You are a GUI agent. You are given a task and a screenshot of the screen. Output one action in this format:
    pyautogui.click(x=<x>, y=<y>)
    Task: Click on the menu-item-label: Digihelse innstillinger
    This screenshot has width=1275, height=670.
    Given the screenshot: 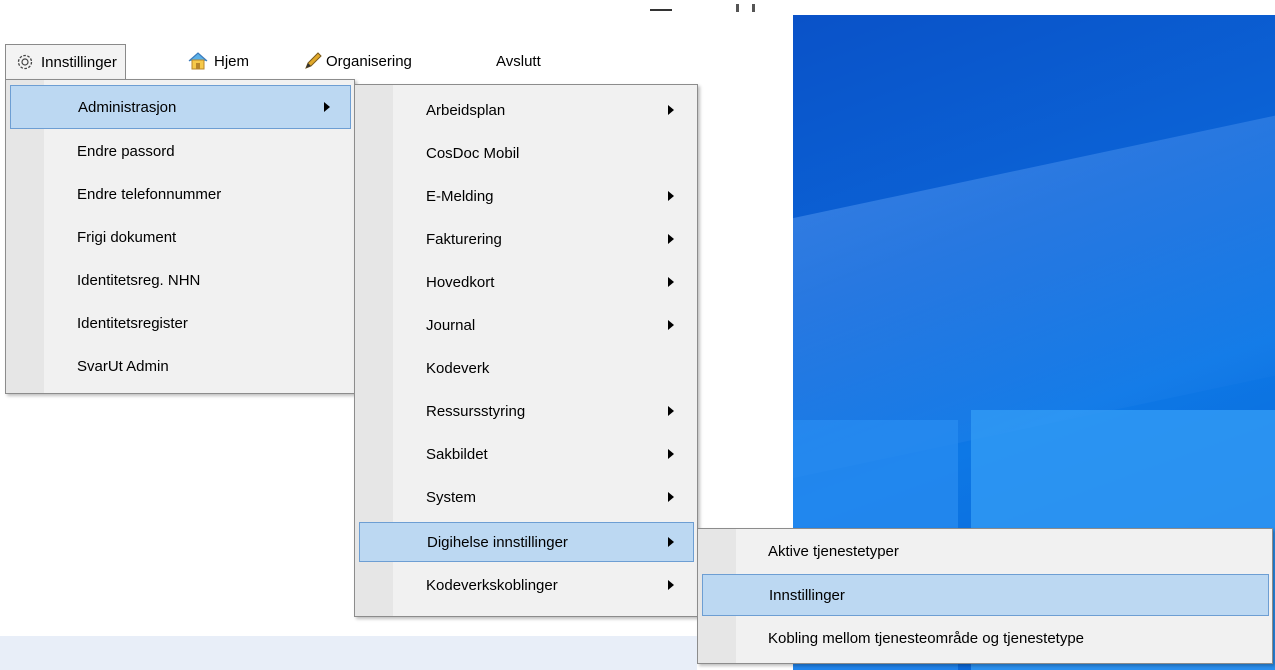 What is the action you would take?
    pyautogui.click(x=497, y=542)
    